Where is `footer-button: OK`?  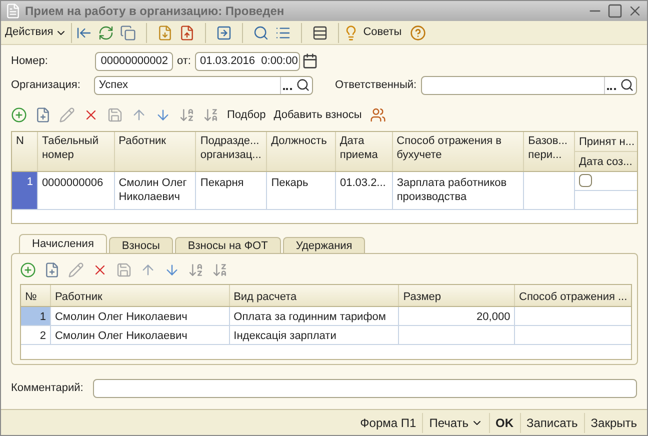
footer-button: OK is located at coordinates (505, 423).